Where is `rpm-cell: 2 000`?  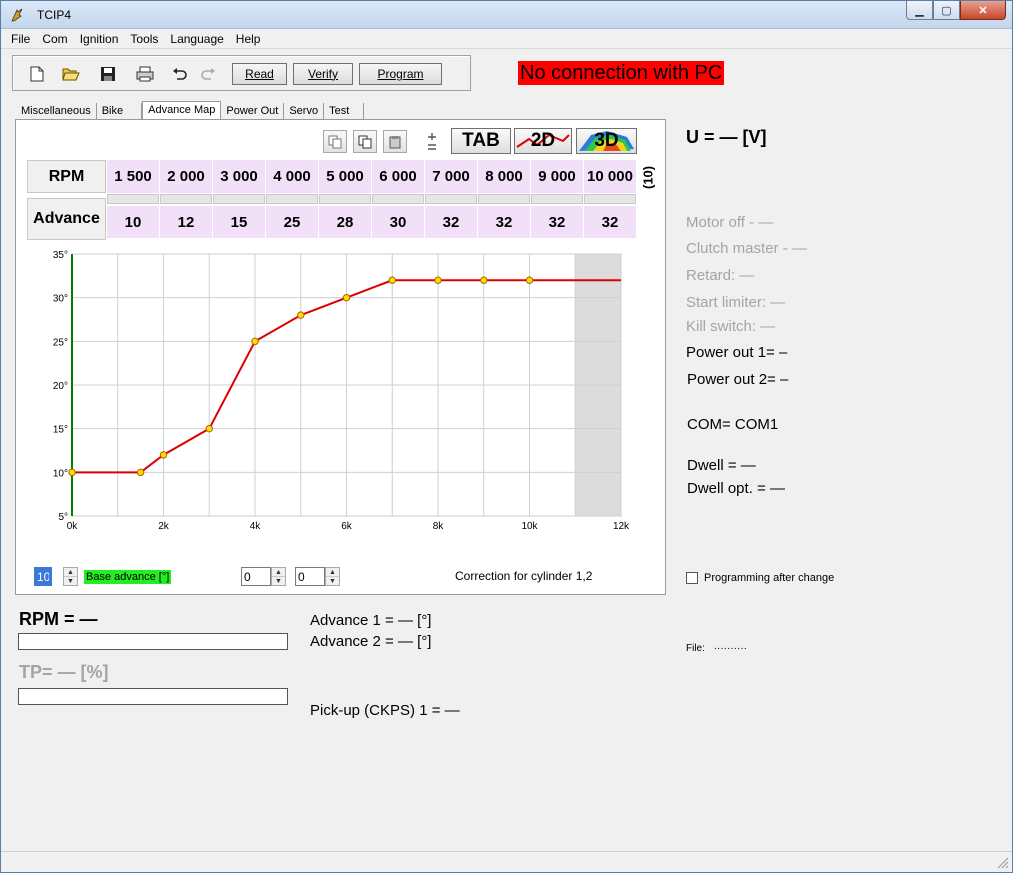
rpm-cell: 2 000 is located at coordinates (186, 176).